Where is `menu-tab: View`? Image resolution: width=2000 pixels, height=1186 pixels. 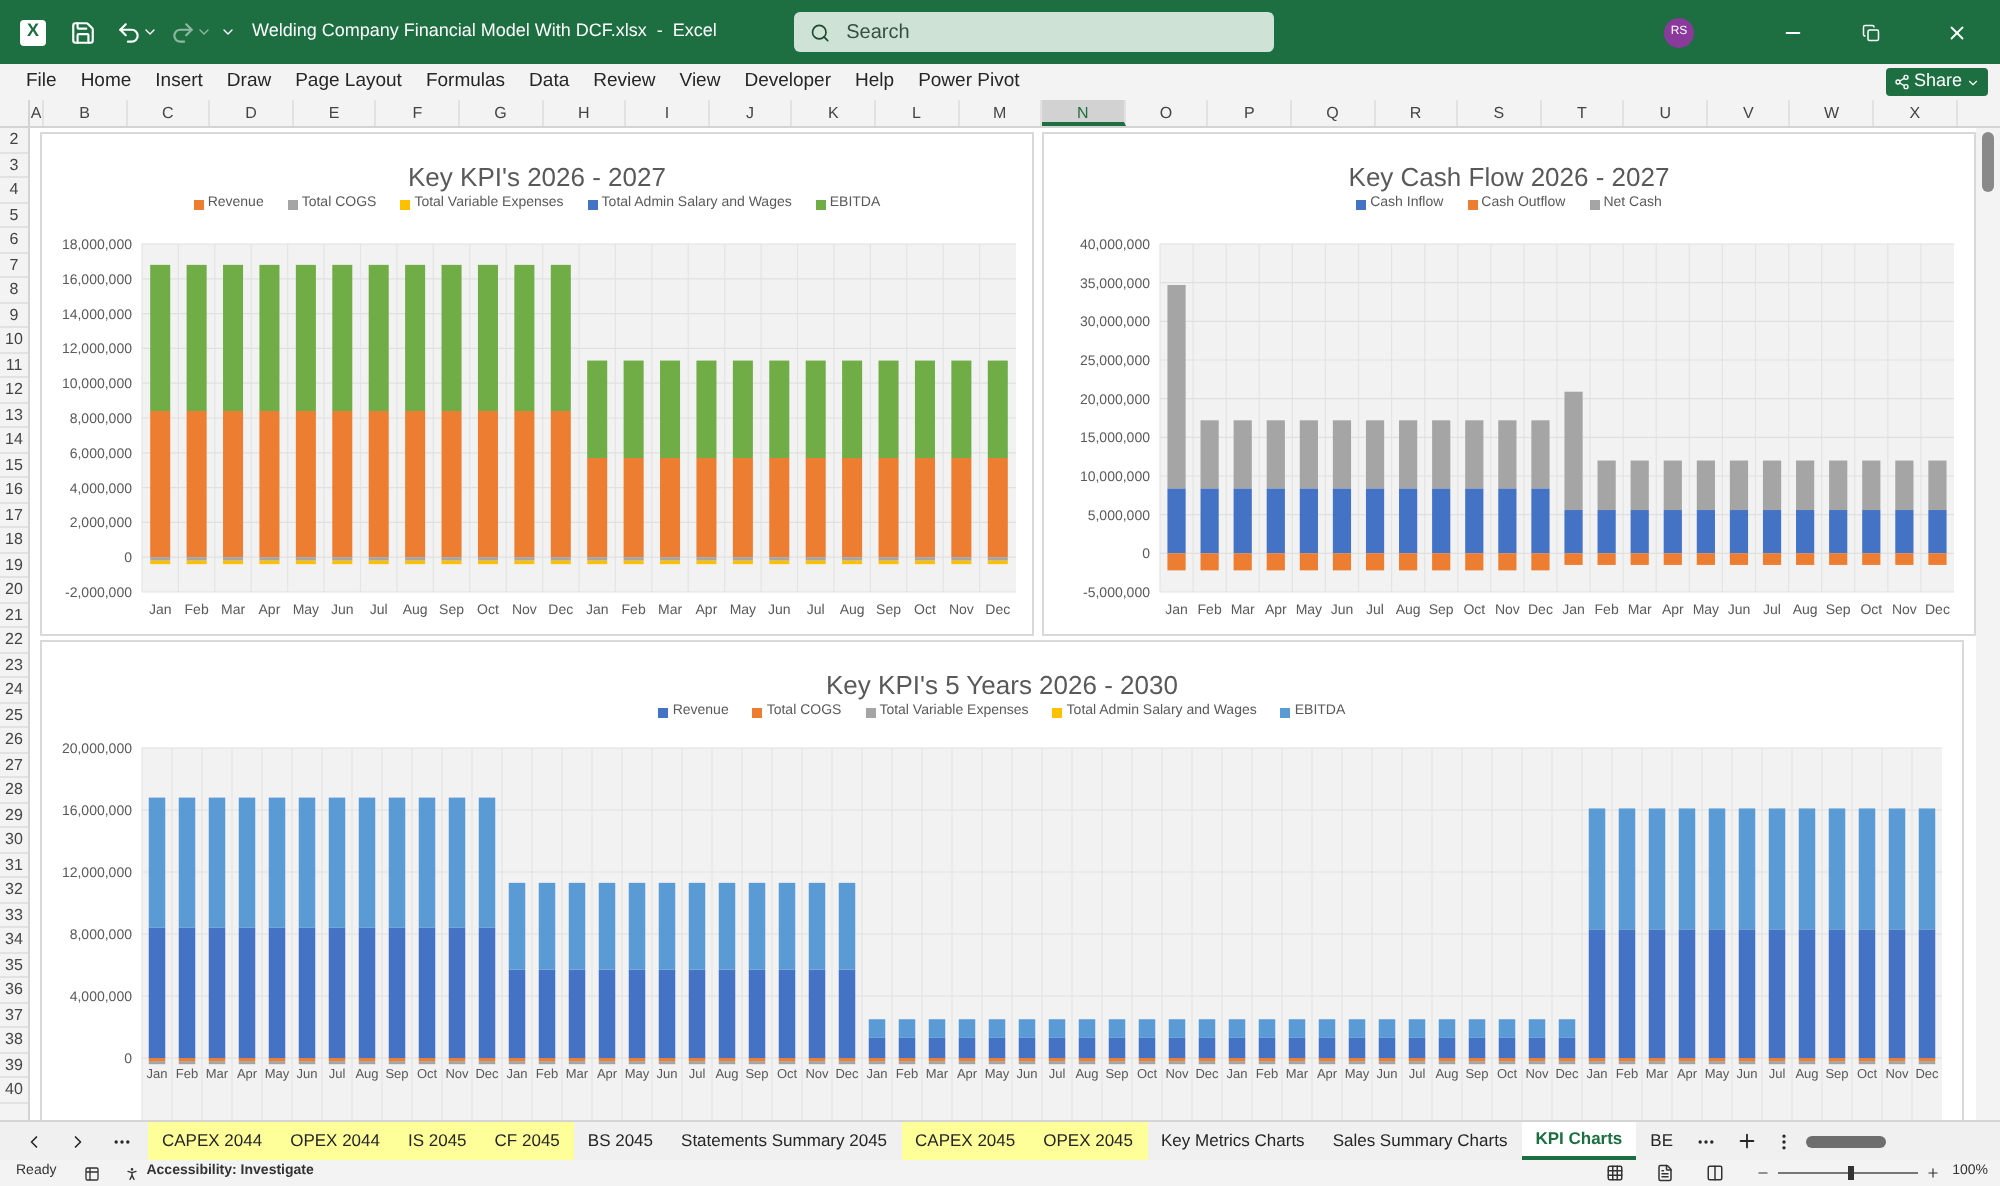 menu-tab: View is located at coordinates (700, 82).